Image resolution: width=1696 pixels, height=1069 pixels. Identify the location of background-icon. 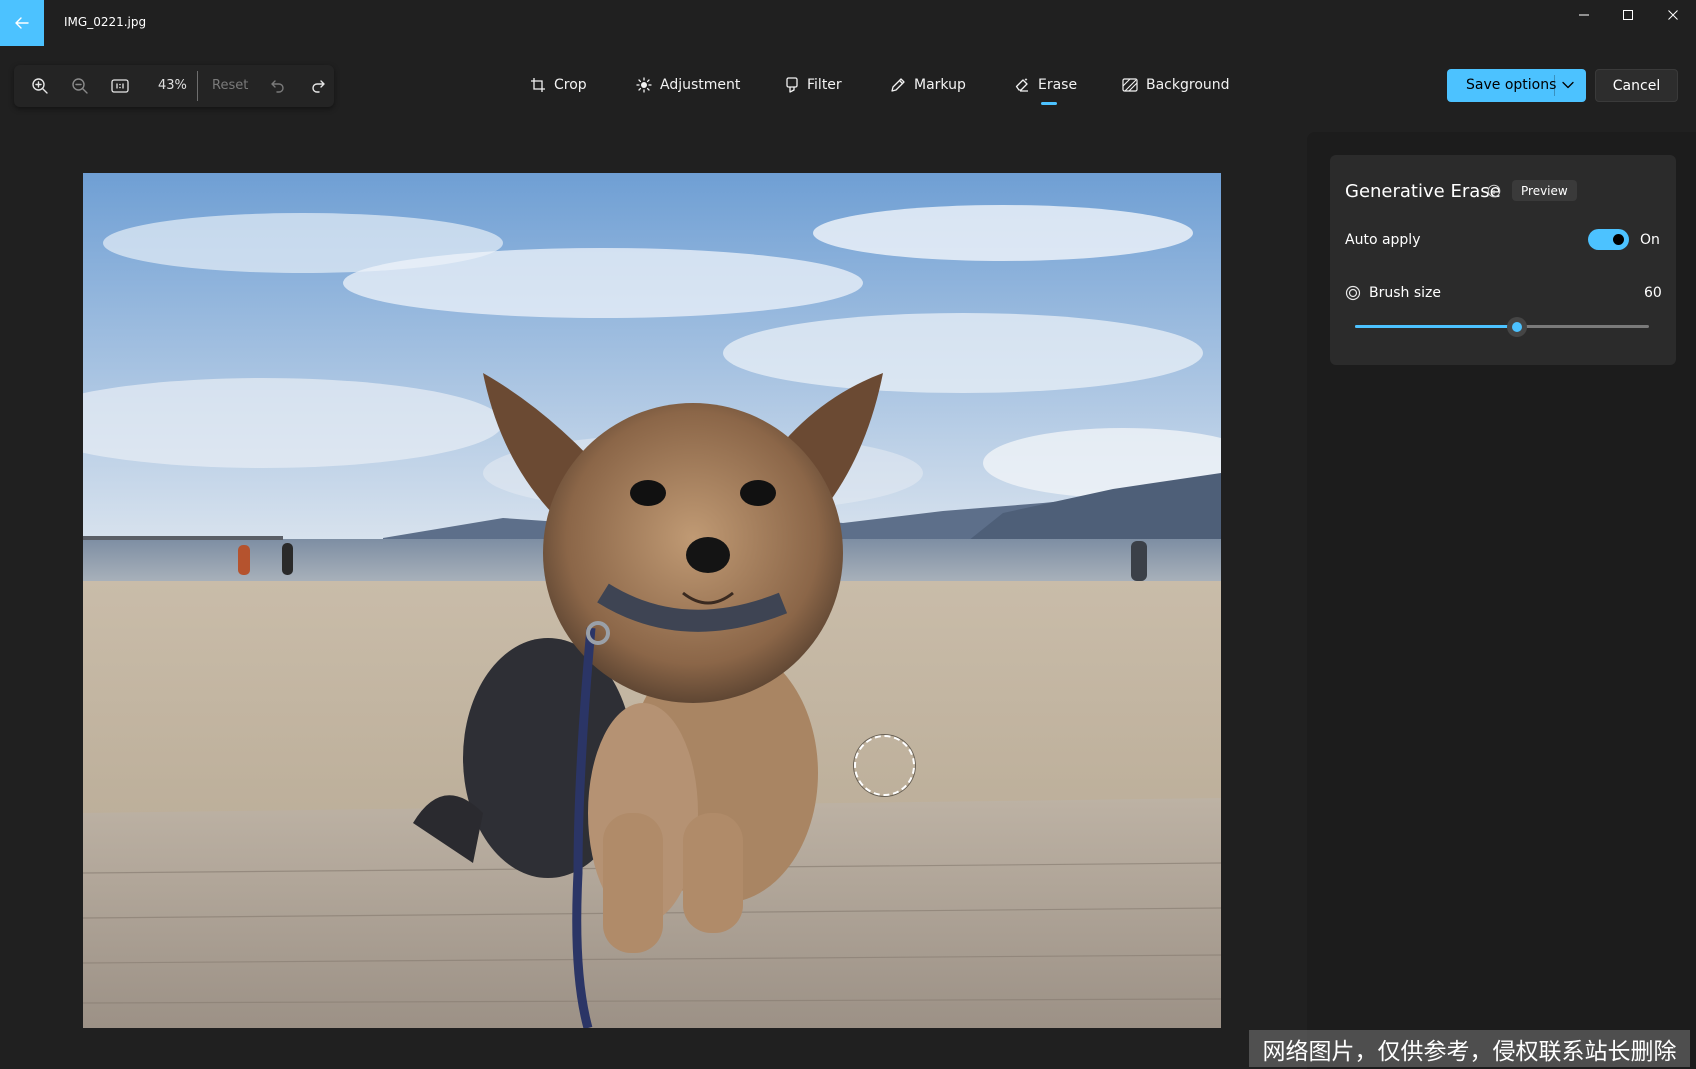
(1130, 85).